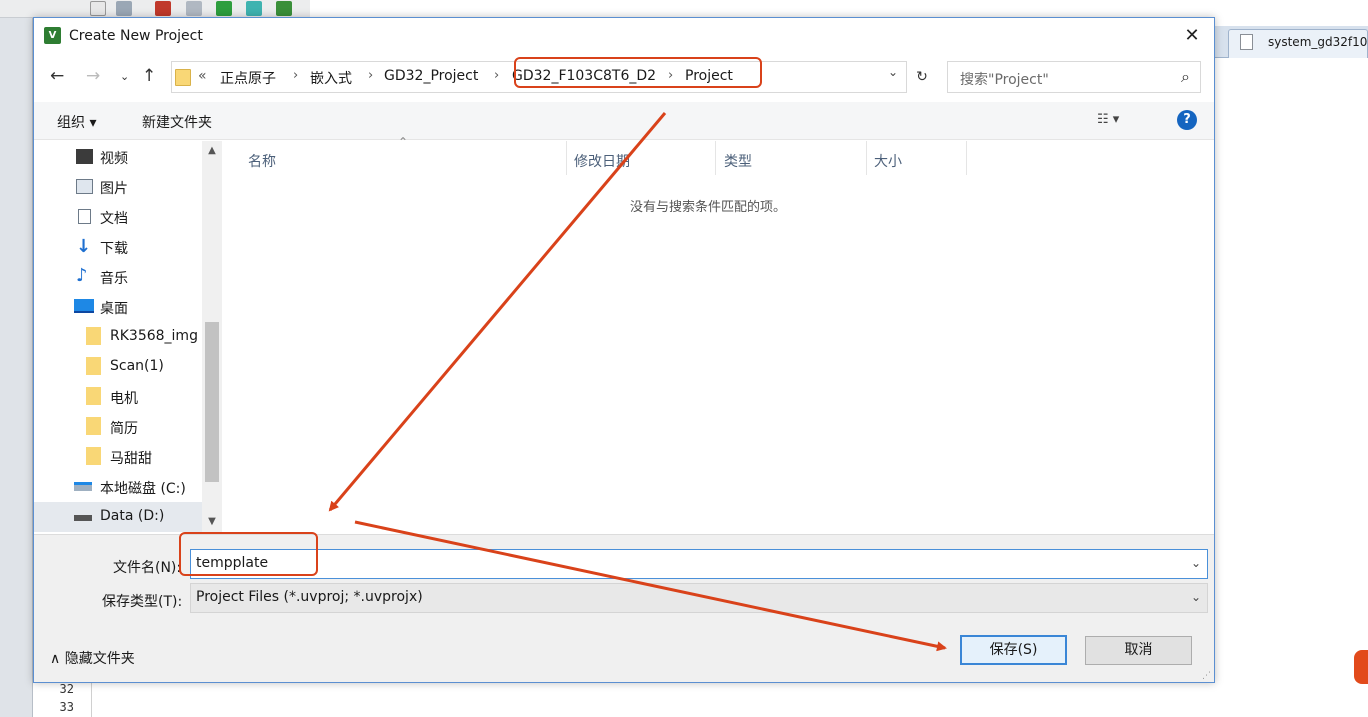  Describe the element at coordinates (202, 76) in the screenshot. I see `breadcrumb-overflow: «` at that location.